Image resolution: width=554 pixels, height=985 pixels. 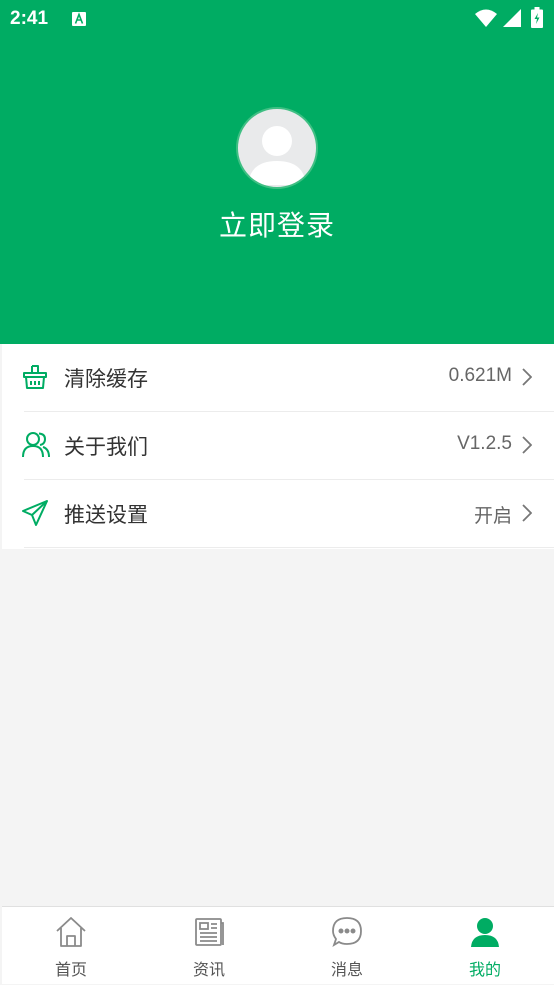 What do you see at coordinates (484, 969) in the screenshot?
I see `tab-label: 我的` at bounding box center [484, 969].